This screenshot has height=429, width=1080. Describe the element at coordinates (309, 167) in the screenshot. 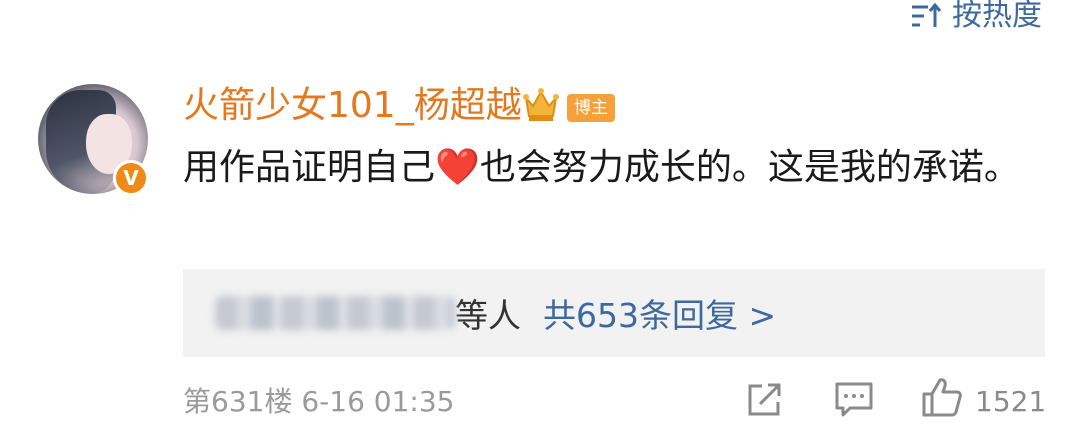

I see `comment-text-start: 用作品证明自己` at that location.